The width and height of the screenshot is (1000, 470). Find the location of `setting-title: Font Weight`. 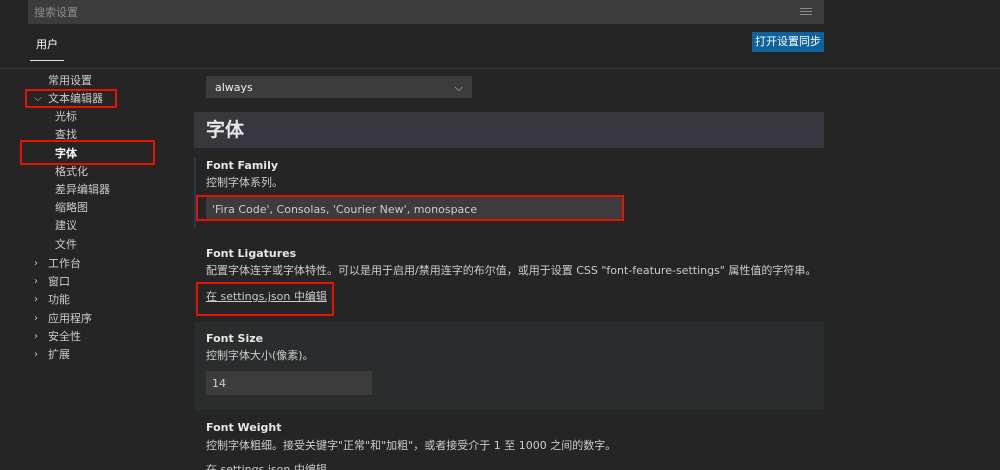

setting-title: Font Weight is located at coordinates (244, 427).